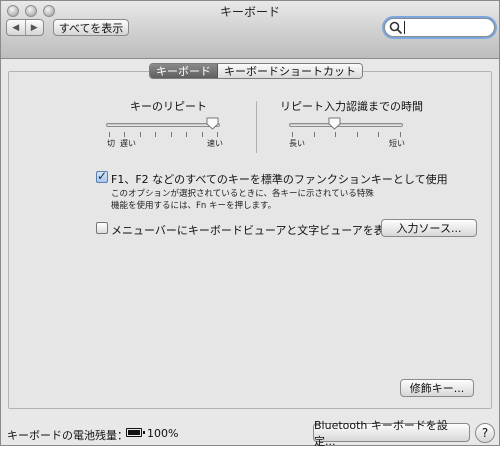 This screenshot has width=500, height=449. Describe the element at coordinates (16, 27) in the screenshot. I see `back-button: ◀` at that location.